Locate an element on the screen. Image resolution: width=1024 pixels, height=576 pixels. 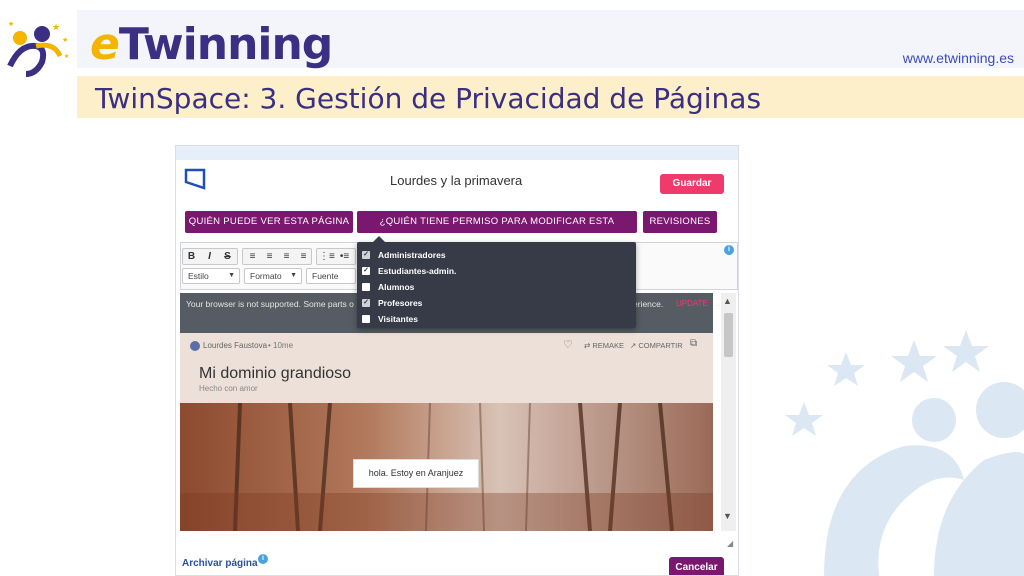
dropdown-item-profesores: ✓ Profesores is located at coordinates (392, 303).